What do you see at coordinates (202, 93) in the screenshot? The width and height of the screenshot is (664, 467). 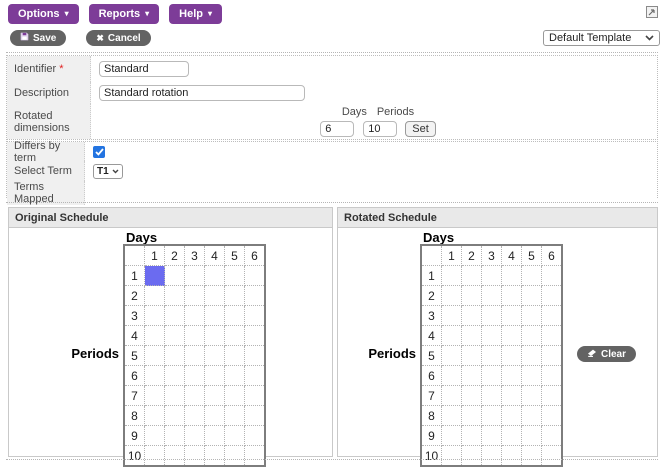 I see `description-input` at bounding box center [202, 93].